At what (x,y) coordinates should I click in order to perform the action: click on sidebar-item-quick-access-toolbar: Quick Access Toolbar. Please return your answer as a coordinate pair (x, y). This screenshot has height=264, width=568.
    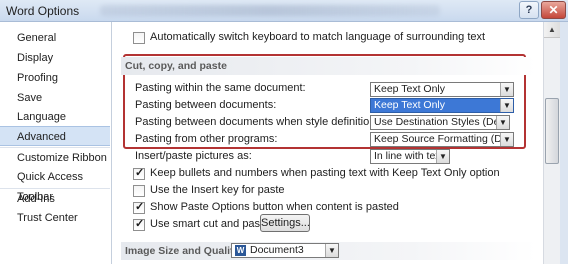
    Looking at the image, I should click on (55, 185).